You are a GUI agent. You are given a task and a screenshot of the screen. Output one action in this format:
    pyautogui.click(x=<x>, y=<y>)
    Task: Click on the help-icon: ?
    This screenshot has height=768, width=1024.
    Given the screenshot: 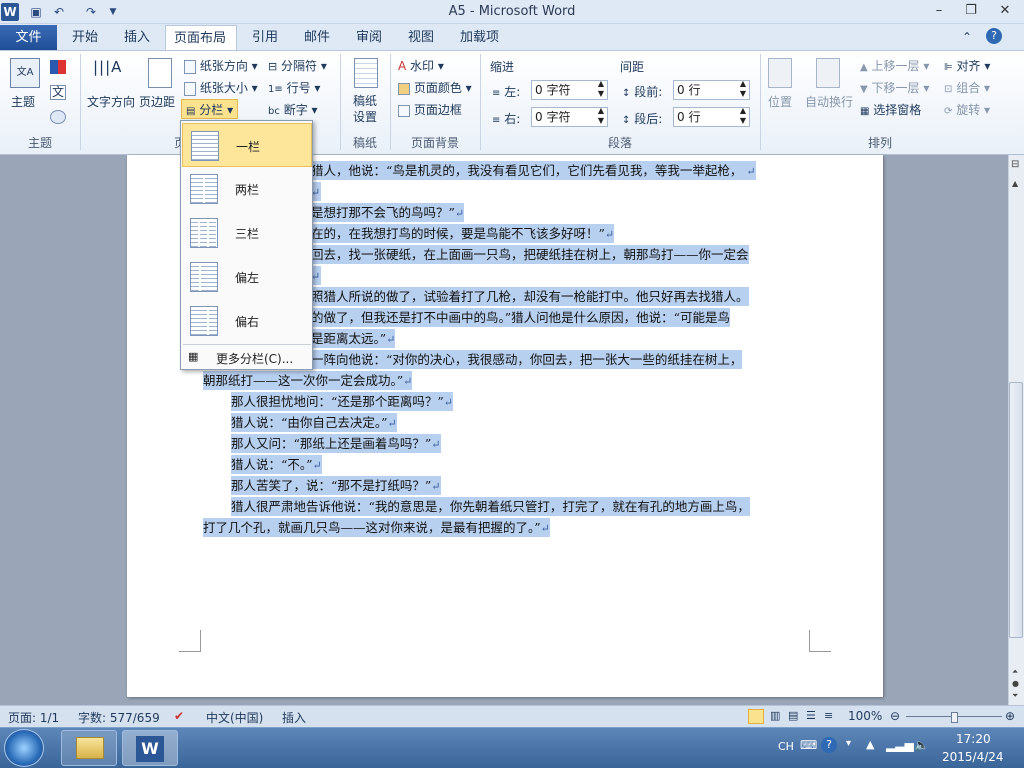 What is the action you would take?
    pyautogui.click(x=994, y=36)
    